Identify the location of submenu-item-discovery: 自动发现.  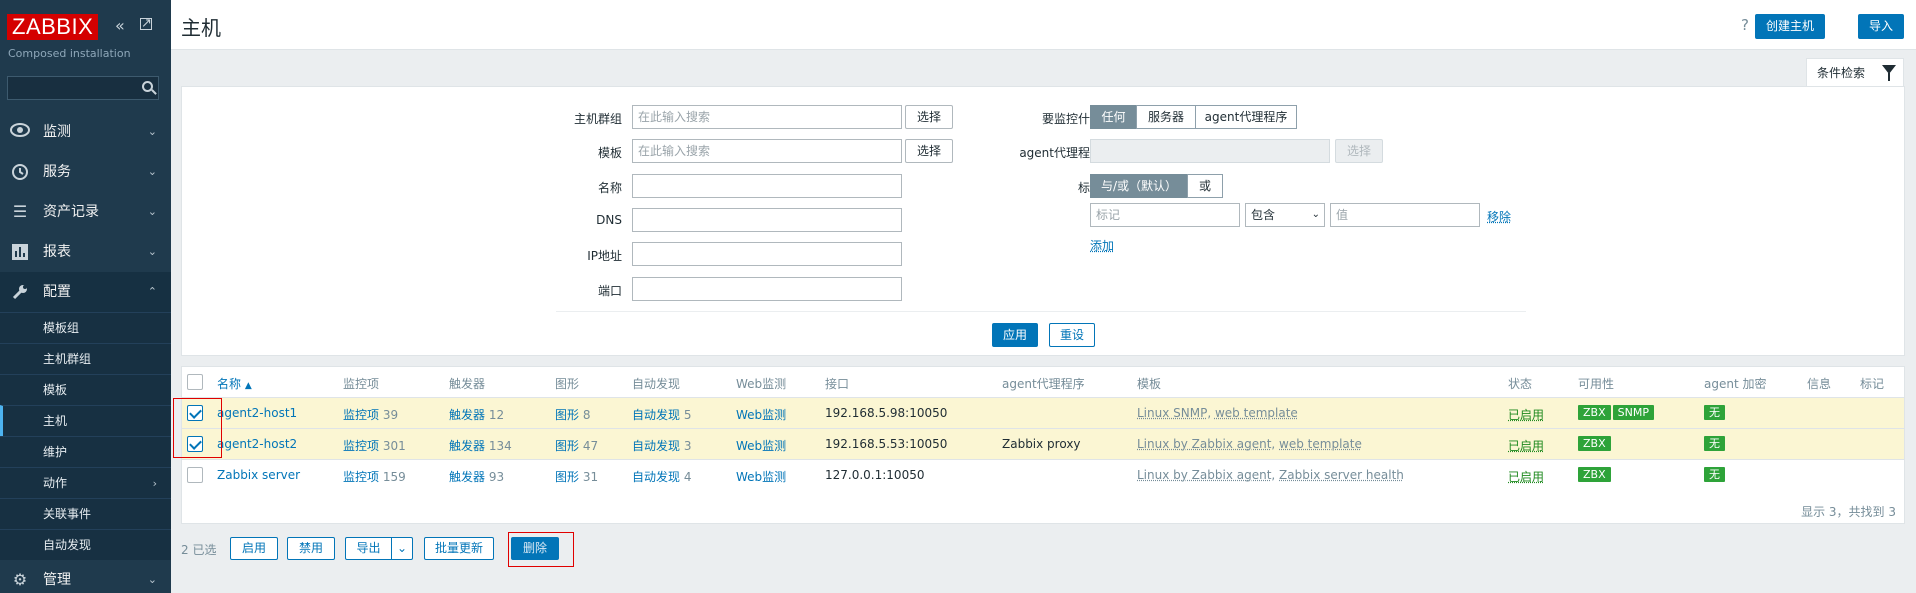
(85, 544).